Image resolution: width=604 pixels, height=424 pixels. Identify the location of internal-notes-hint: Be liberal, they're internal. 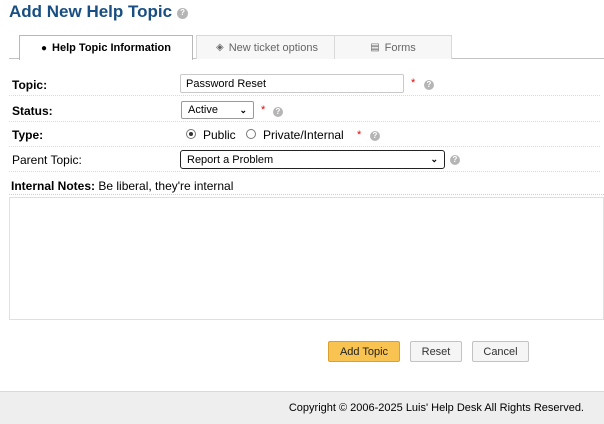
(166, 186).